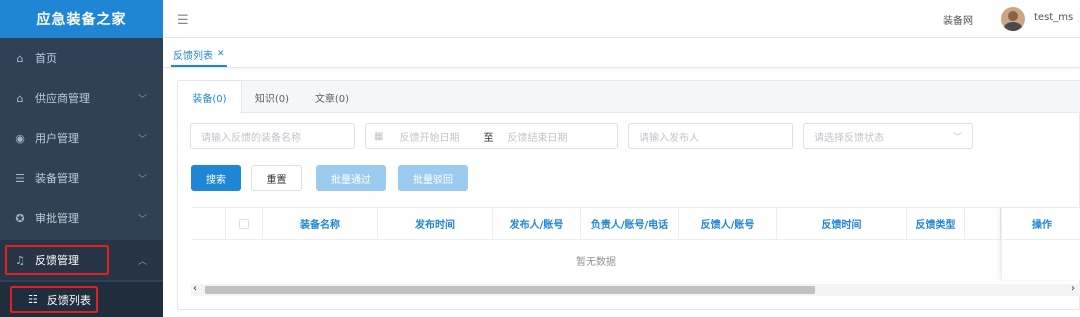  What do you see at coordinates (193, 56) in the screenshot?
I see `tab-label: 反馈列表` at bounding box center [193, 56].